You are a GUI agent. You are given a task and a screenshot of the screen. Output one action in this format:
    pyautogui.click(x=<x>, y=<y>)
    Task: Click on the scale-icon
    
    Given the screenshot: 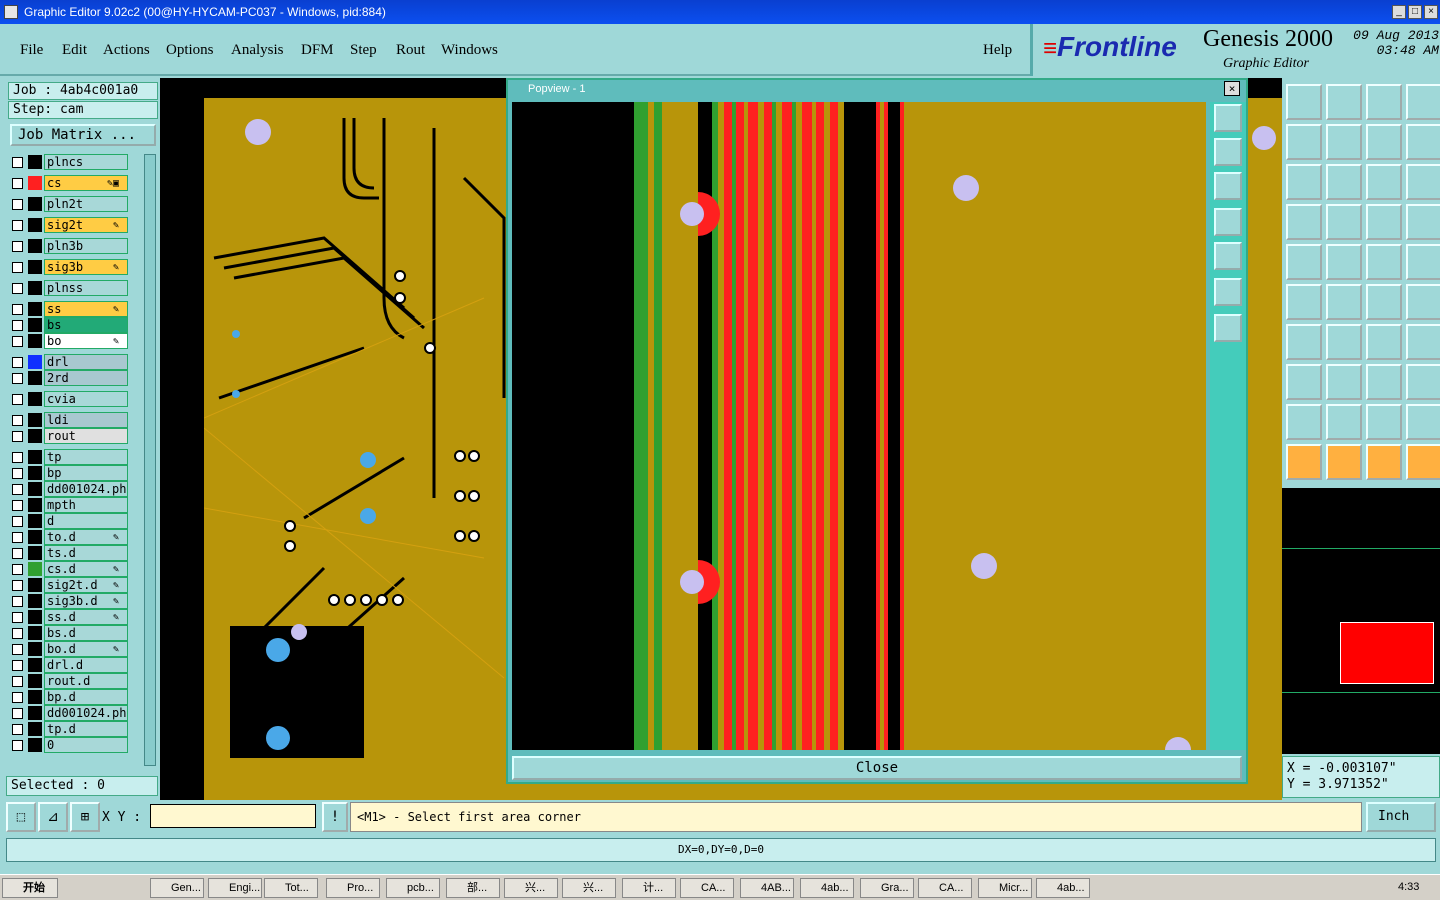 What is the action you would take?
    pyautogui.click(x=1384, y=182)
    